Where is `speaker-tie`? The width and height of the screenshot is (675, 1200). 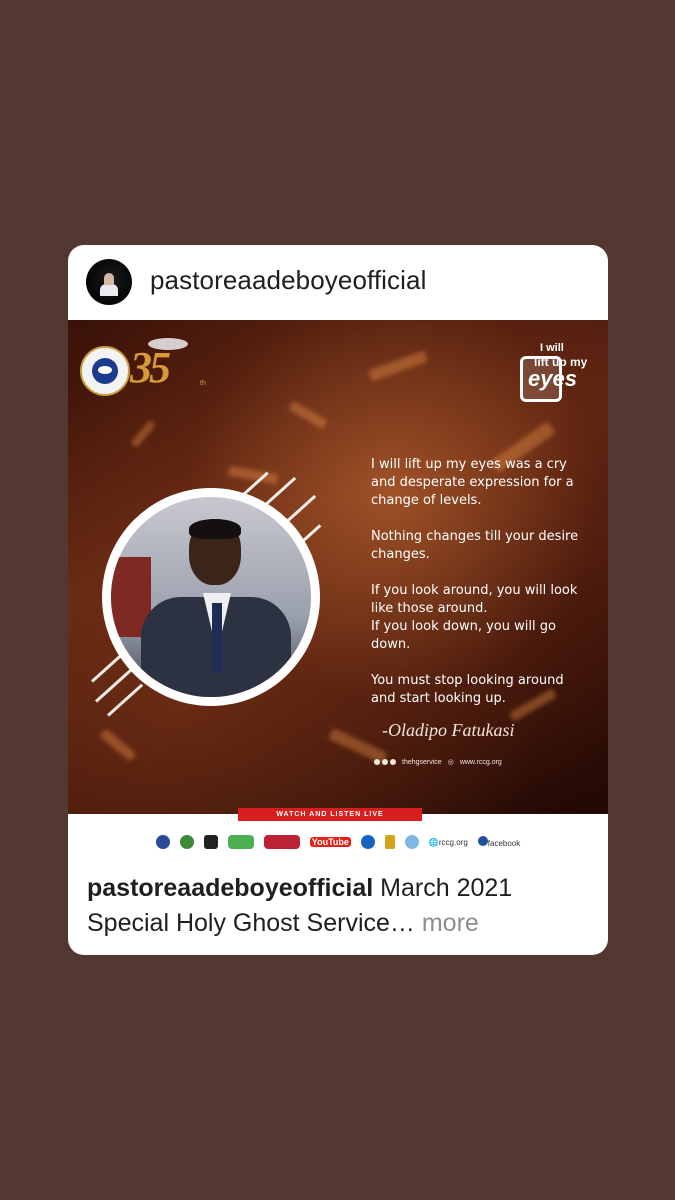
speaker-tie is located at coordinates (217, 638).